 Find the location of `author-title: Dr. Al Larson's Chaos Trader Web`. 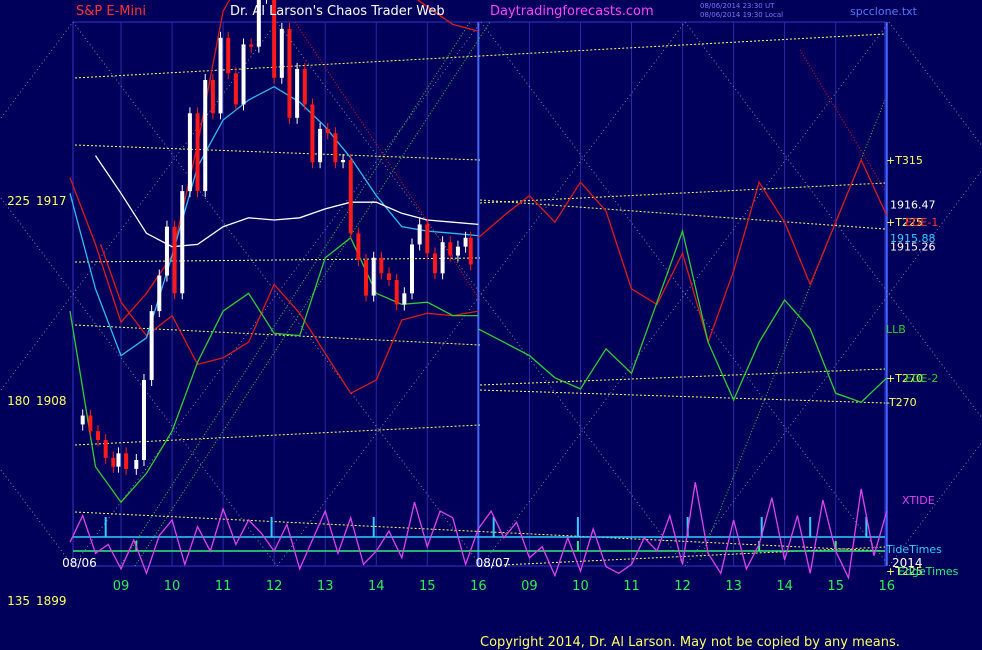

author-title: Dr. Al Larson's Chaos Trader Web is located at coordinates (337, 11).